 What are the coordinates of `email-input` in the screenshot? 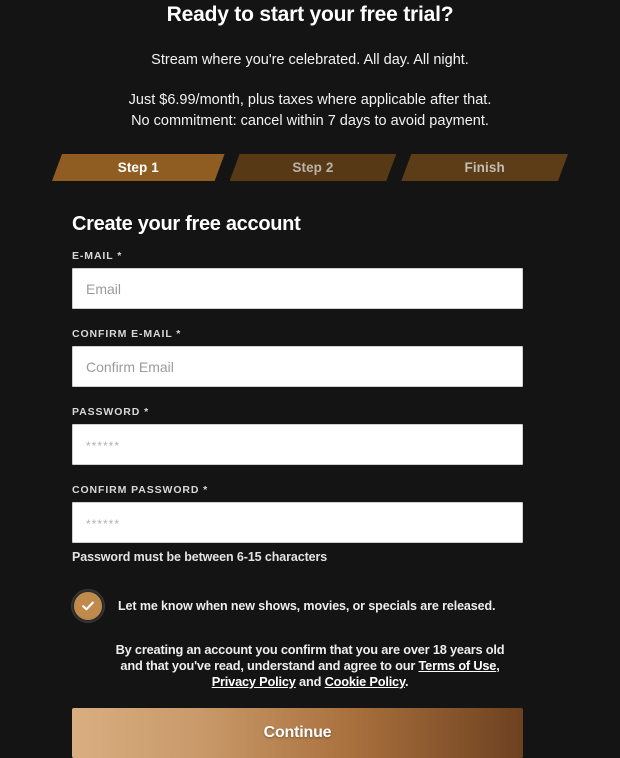 It's located at (297, 288).